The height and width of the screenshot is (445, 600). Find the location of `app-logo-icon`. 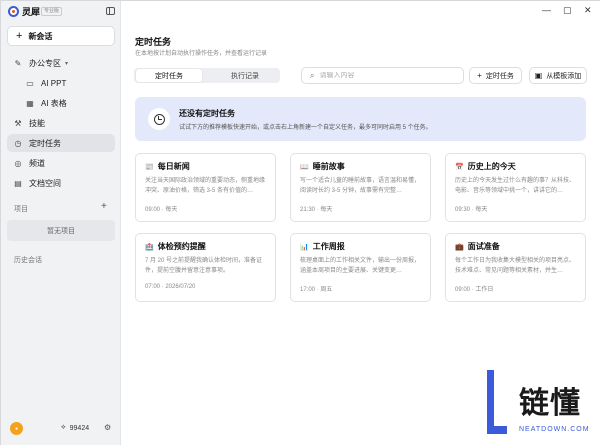

app-logo-icon is located at coordinates (13, 11).